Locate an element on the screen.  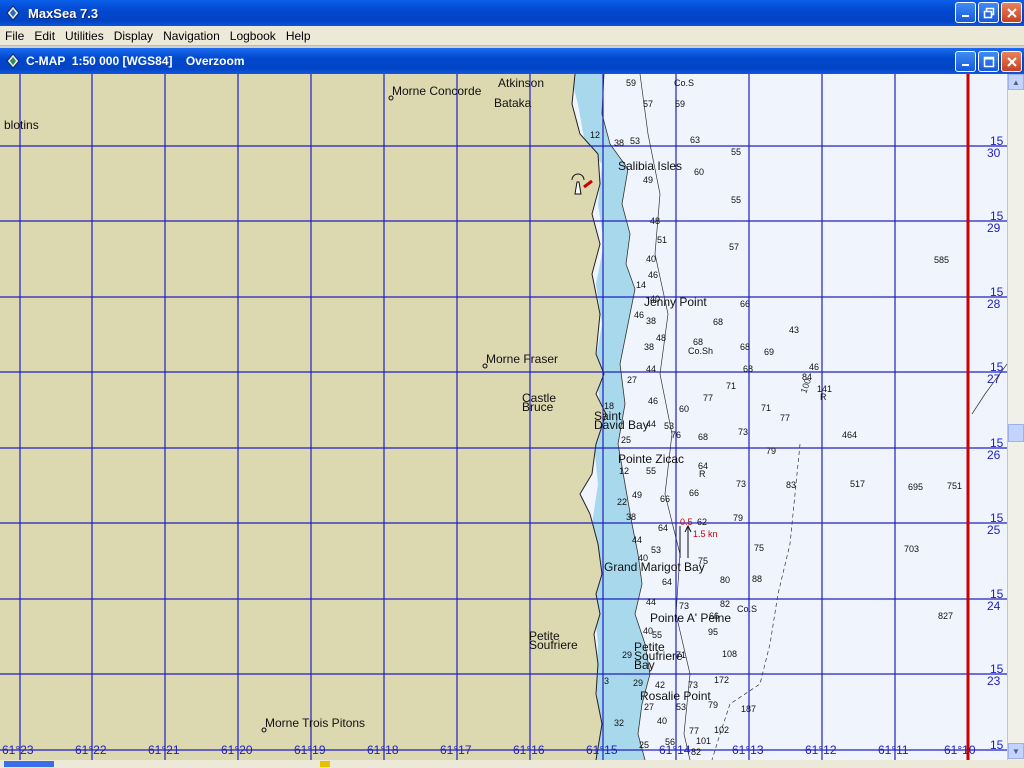
menu-display: Display is located at coordinates (133, 36).